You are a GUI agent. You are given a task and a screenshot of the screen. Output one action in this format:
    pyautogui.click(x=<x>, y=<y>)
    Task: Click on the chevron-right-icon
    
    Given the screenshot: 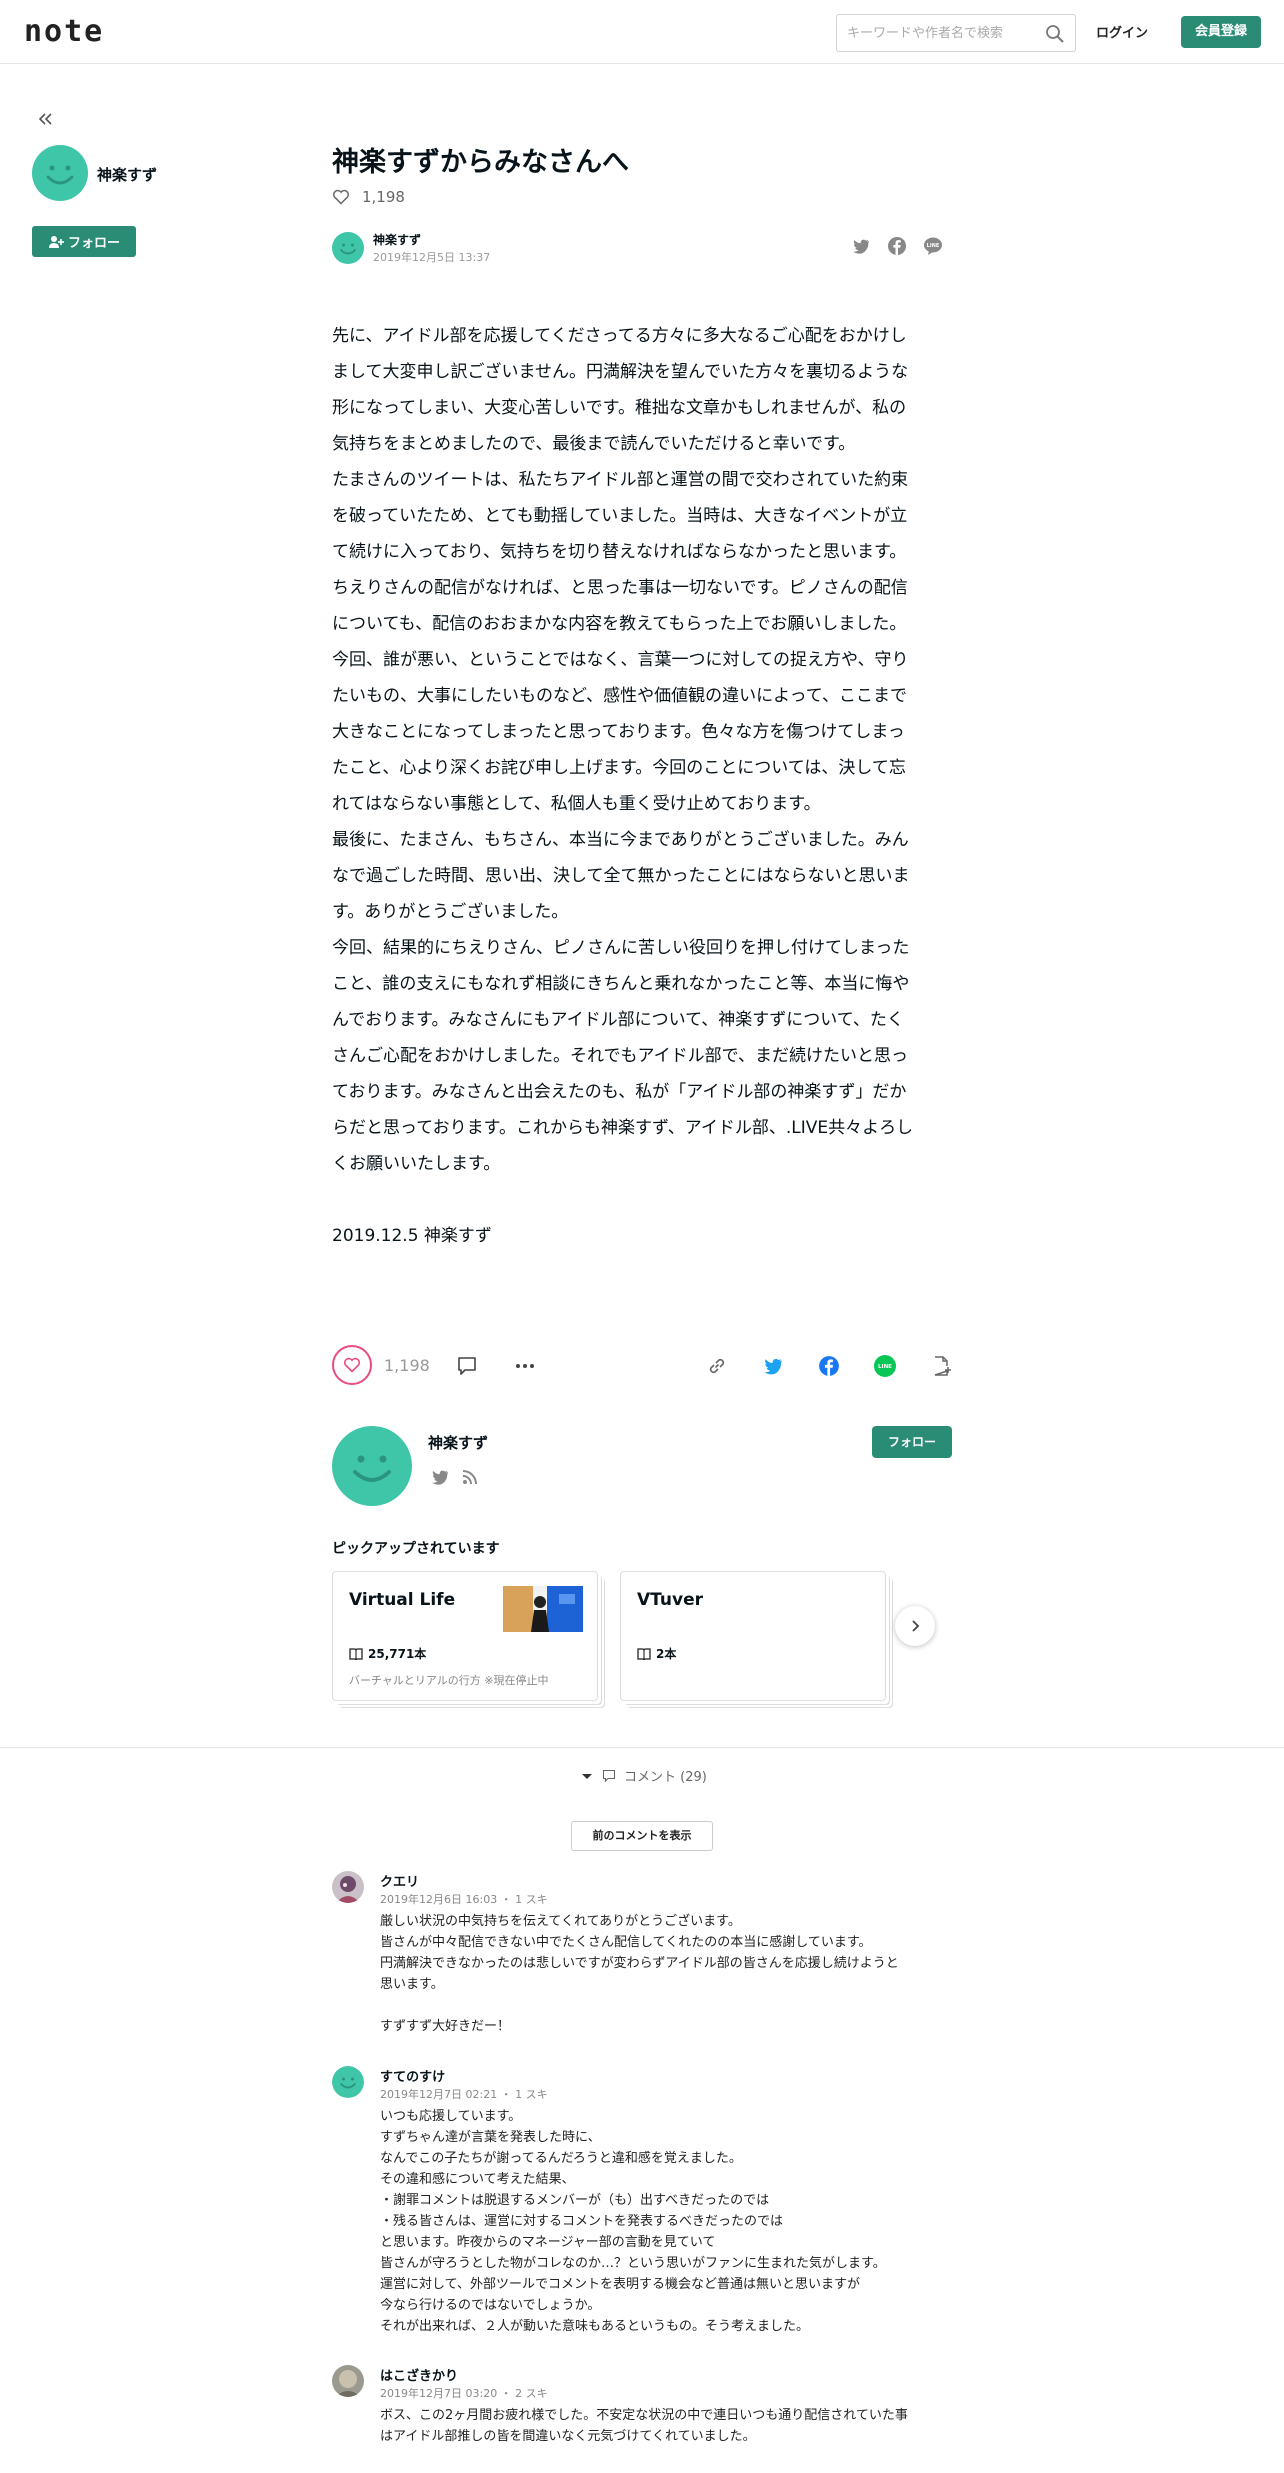 What is the action you would take?
    pyautogui.click(x=916, y=1626)
    